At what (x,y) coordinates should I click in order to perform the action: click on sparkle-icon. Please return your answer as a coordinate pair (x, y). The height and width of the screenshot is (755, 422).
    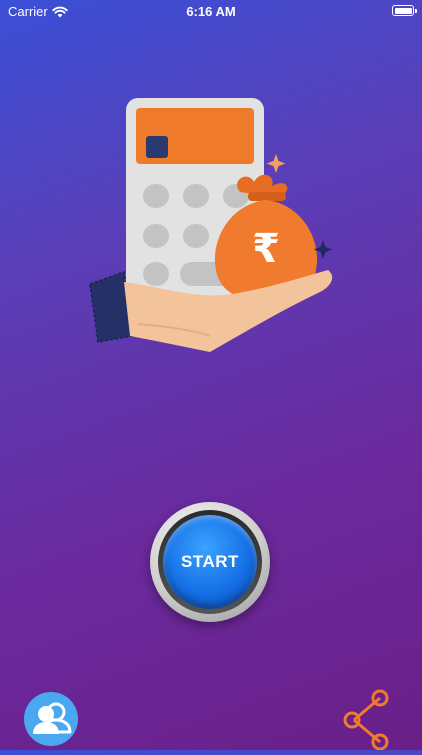
    Looking at the image, I should click on (276, 163).